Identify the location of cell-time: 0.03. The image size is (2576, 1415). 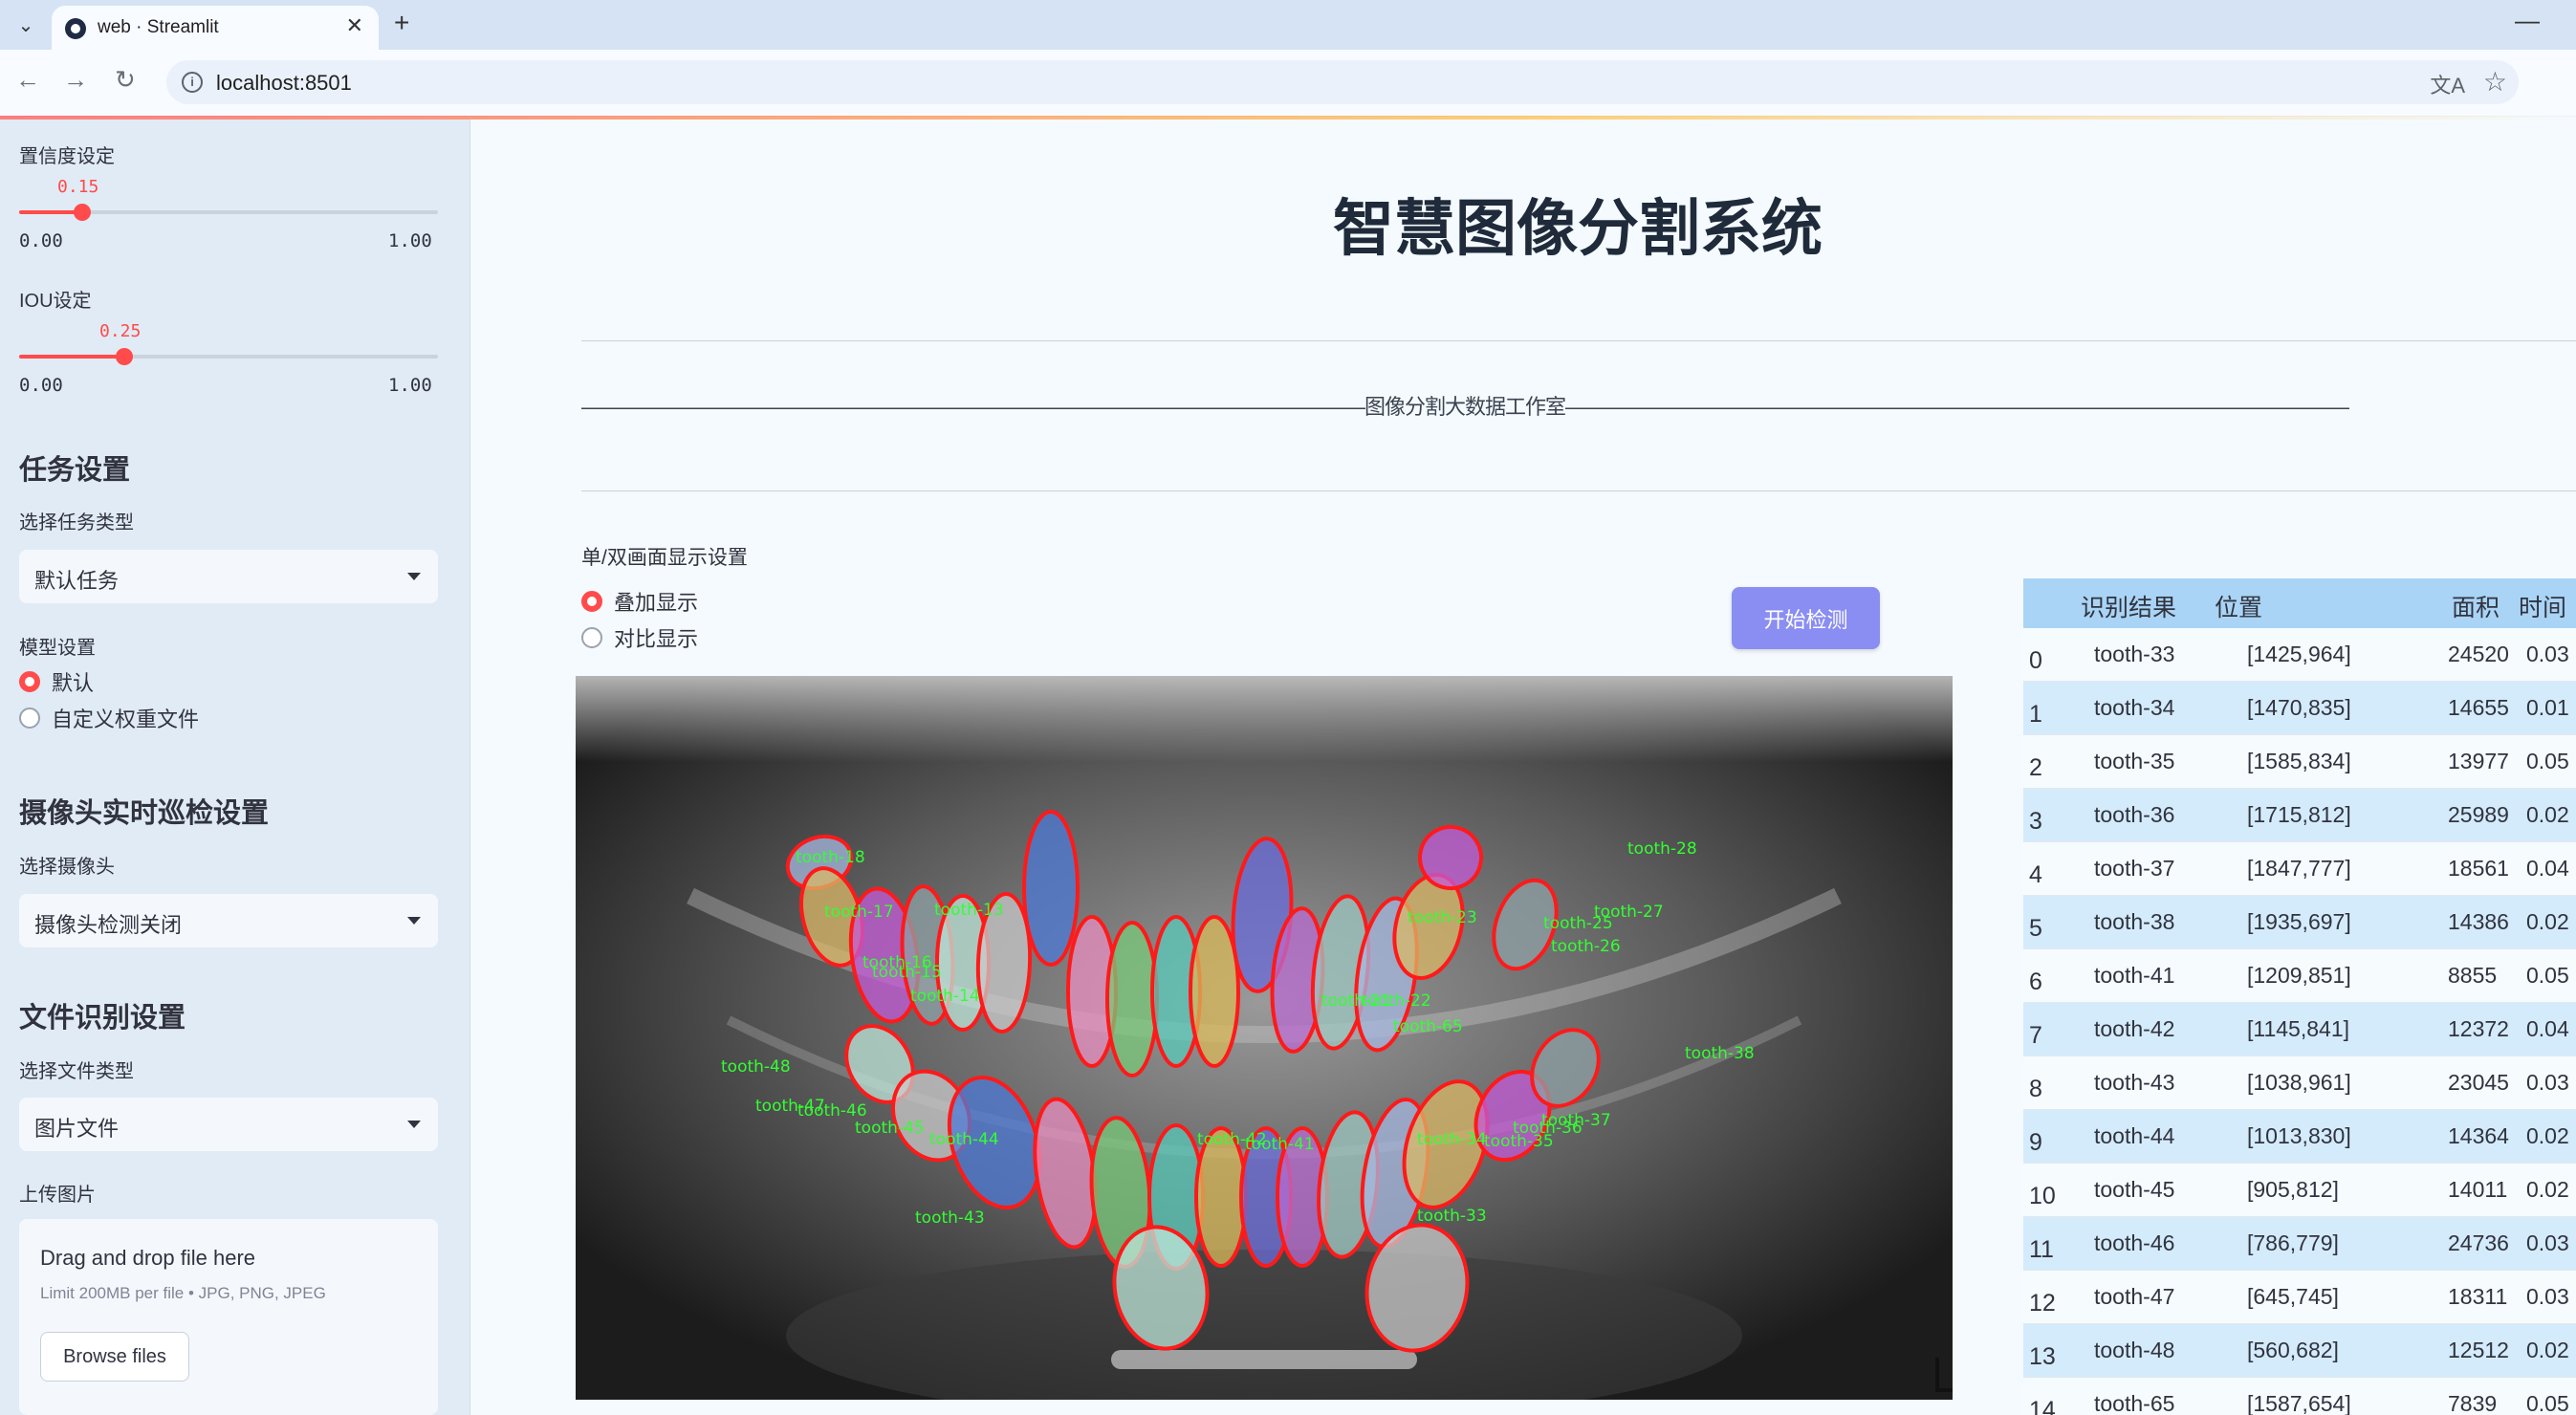
(2547, 1082).